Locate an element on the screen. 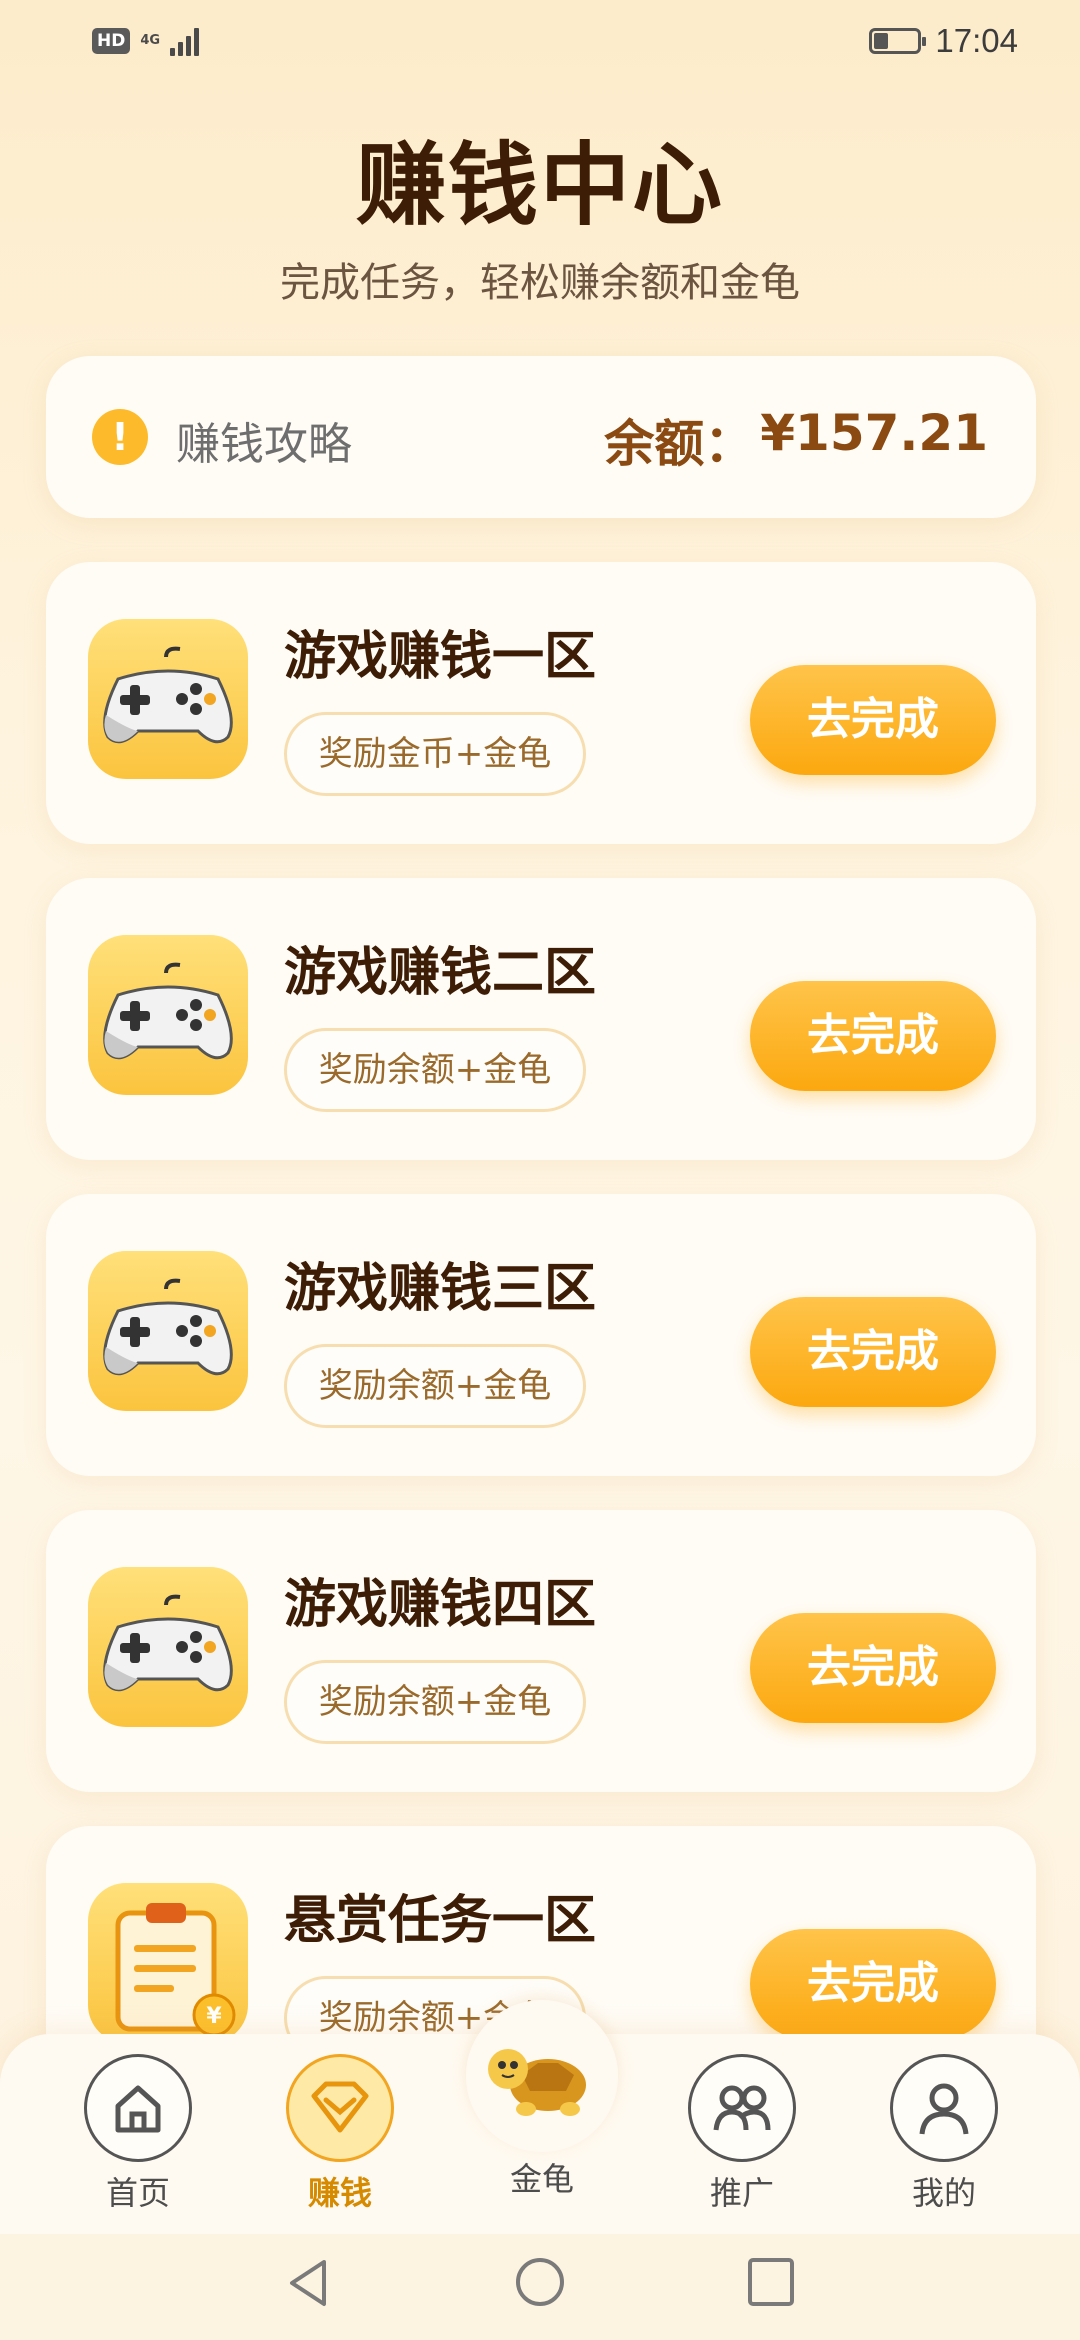 The height and width of the screenshot is (2340, 1080). status-left: HD 4G is located at coordinates (146, 41).